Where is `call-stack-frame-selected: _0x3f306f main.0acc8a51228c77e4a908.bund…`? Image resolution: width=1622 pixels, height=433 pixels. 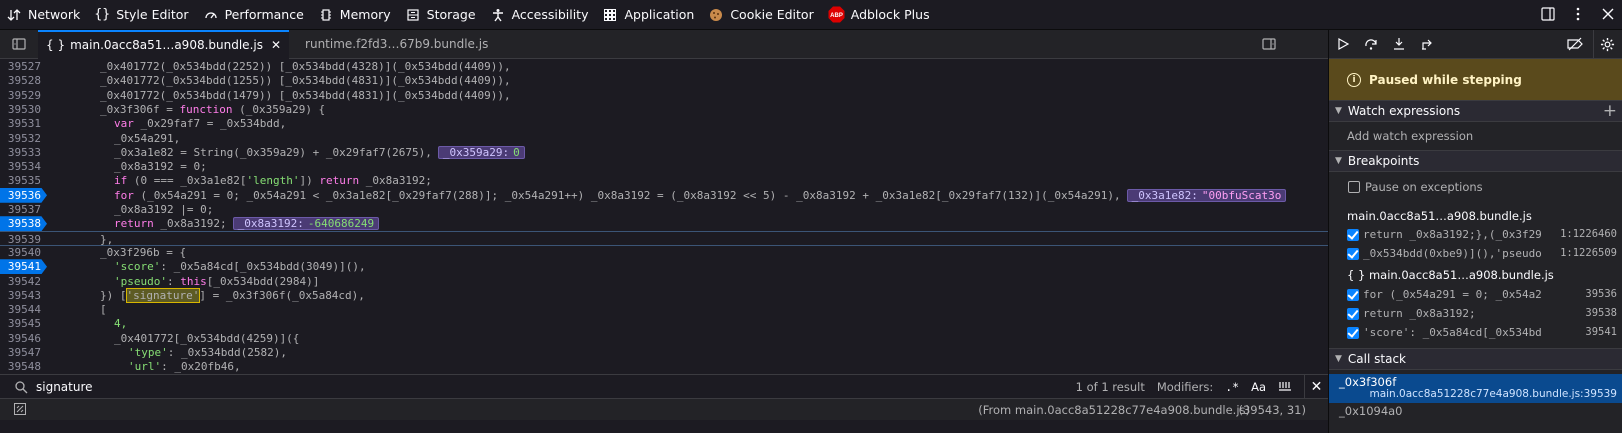 call-stack-frame-selected: _0x3f306f main.0acc8a51228c77e4a908.bund… is located at coordinates (1475, 388).